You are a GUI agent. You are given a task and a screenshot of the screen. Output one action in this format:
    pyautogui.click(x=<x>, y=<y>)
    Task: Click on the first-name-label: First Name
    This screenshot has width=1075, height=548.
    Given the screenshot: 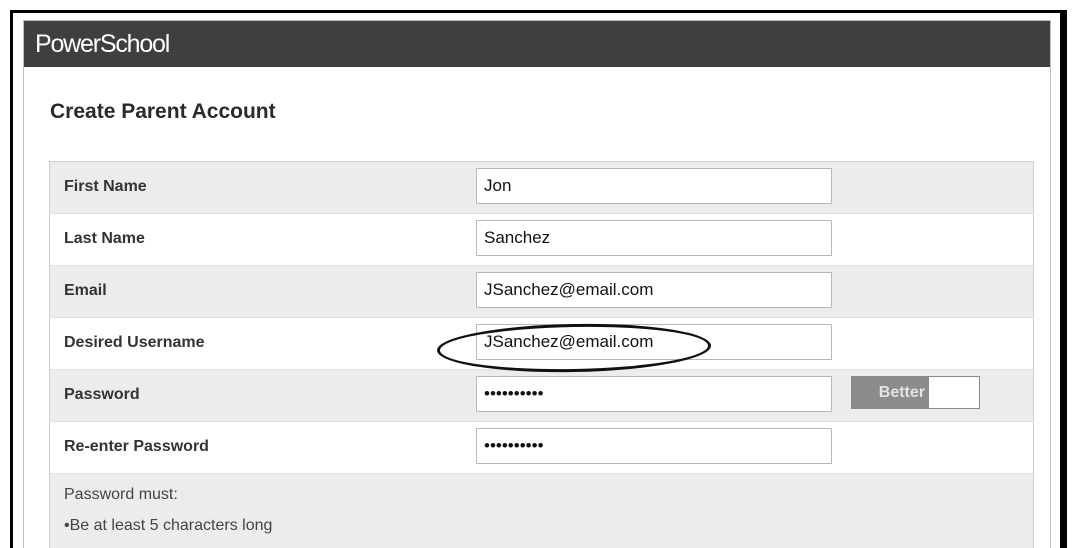 What is the action you would take?
    pyautogui.click(x=105, y=186)
    